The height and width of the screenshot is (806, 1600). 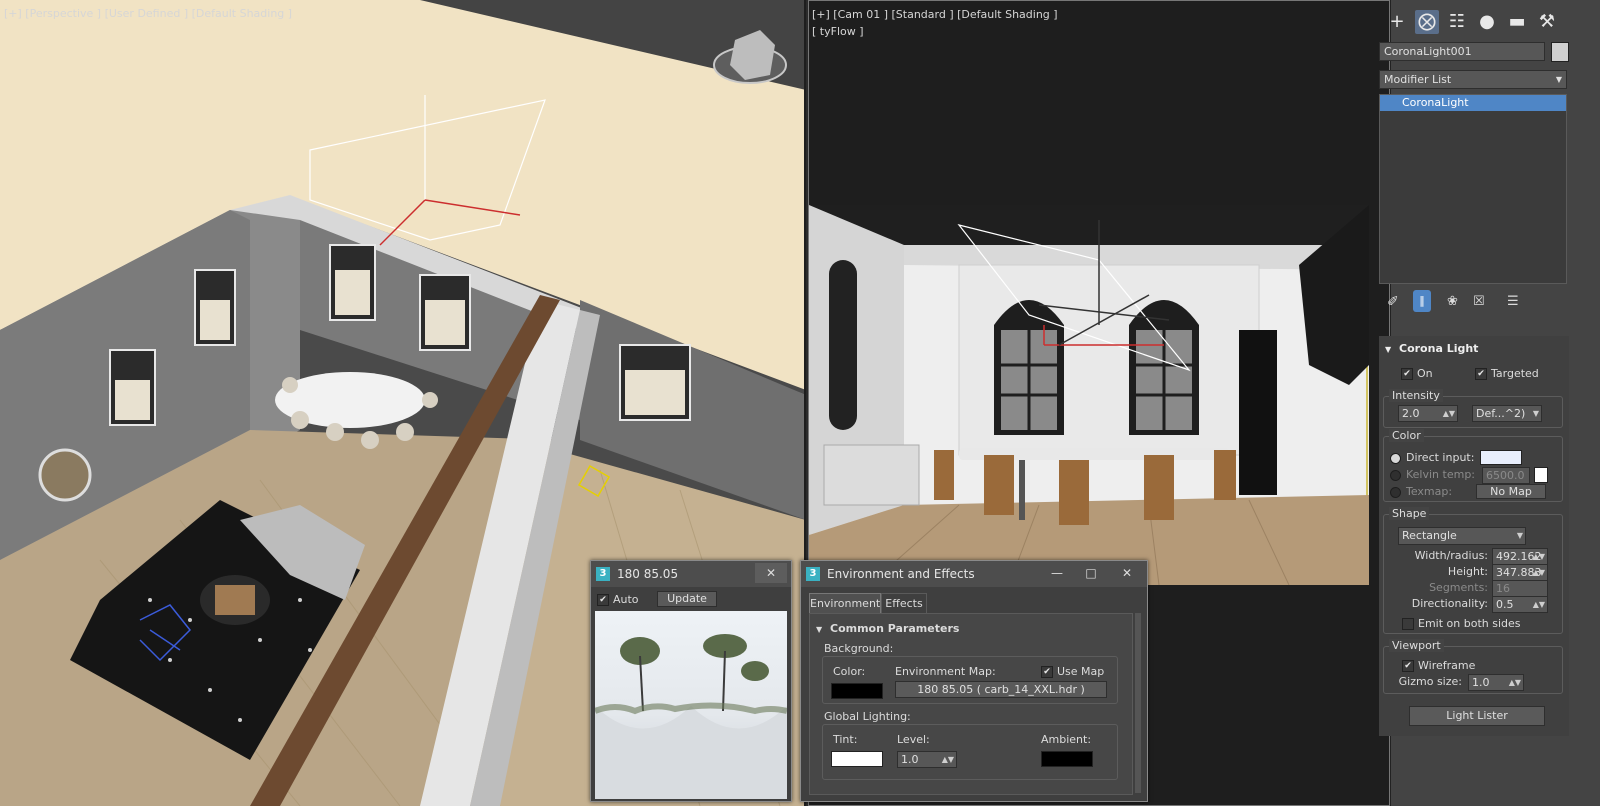 What do you see at coordinates (857, 691) in the screenshot?
I see `bg-color-swatch` at bounding box center [857, 691].